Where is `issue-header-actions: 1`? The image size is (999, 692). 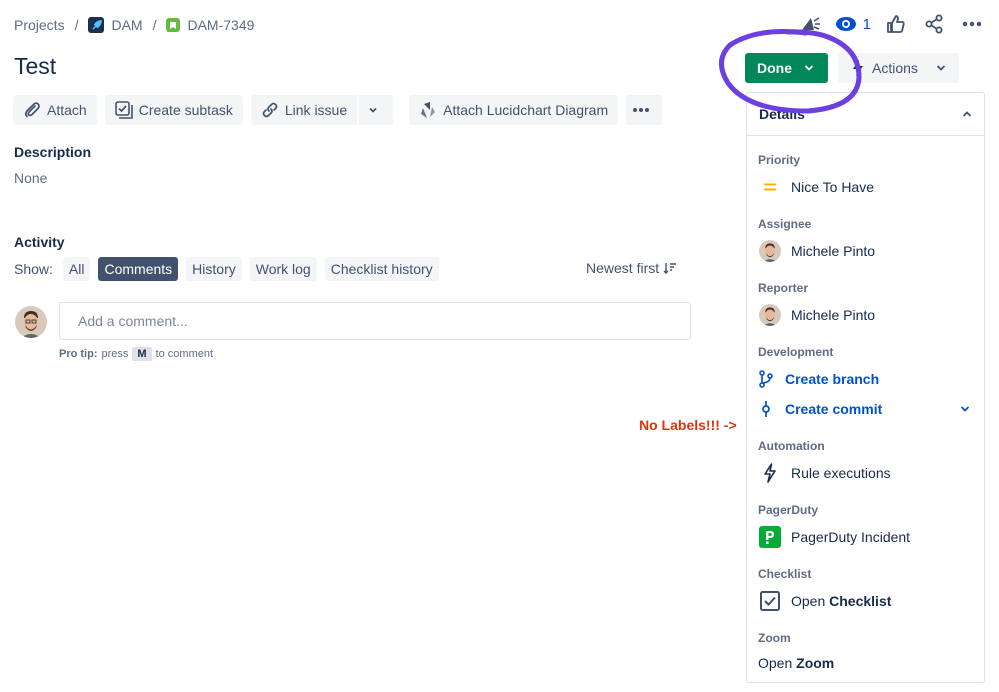
issue-header-actions: 1 is located at coordinates (885, 24).